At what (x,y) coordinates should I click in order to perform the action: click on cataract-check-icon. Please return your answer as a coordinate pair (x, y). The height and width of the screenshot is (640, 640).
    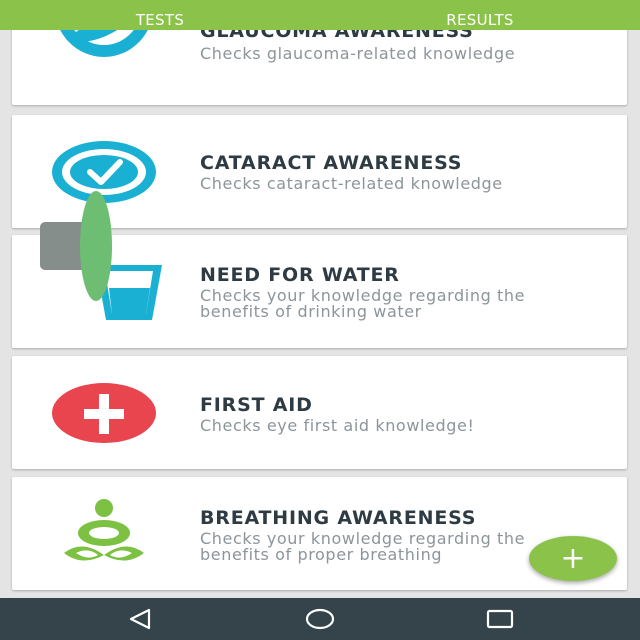
    Looking at the image, I should click on (104, 172).